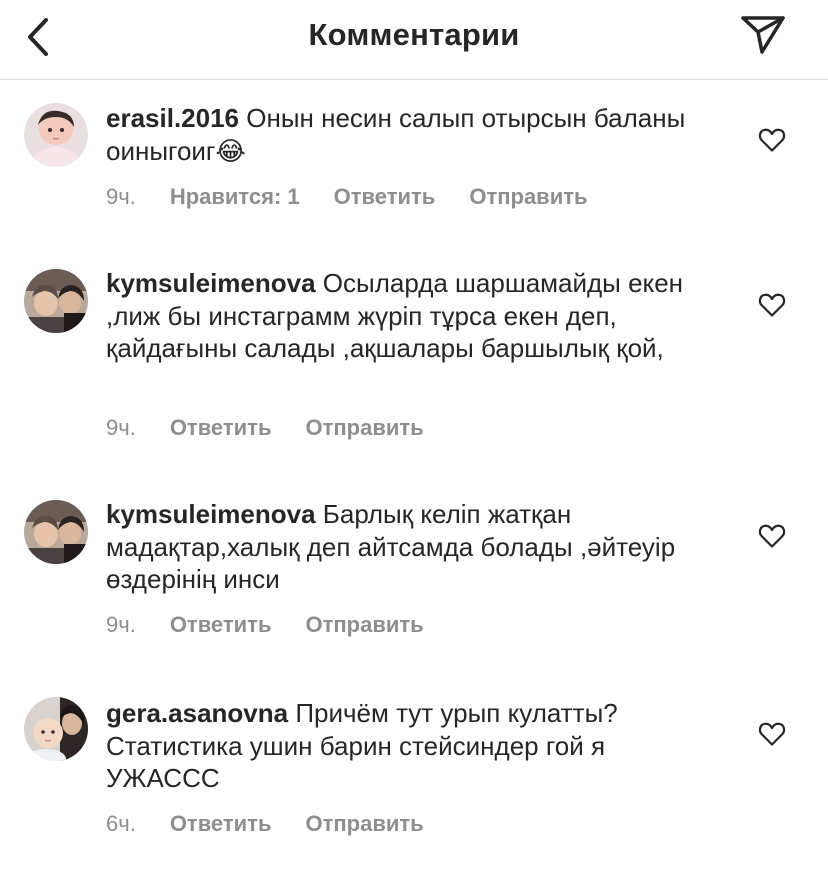 Image resolution: width=828 pixels, height=874 pixels. I want to click on page-title: Комментарии, so click(414, 34).